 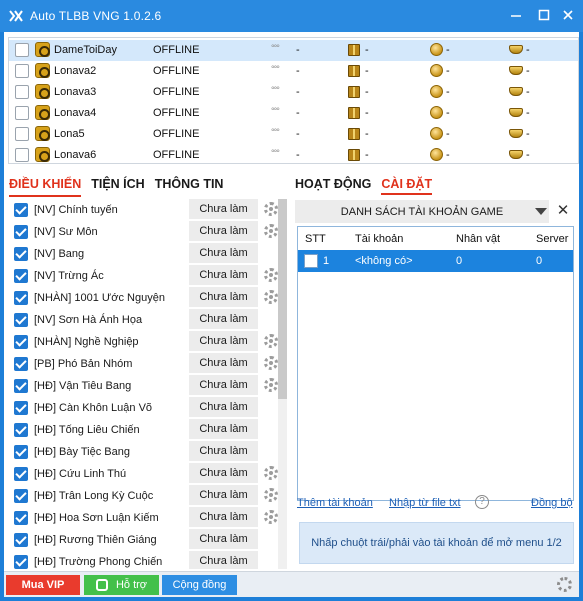 What do you see at coordinates (121, 585) in the screenshot?
I see `support-button: Hỗ trợ` at bounding box center [121, 585].